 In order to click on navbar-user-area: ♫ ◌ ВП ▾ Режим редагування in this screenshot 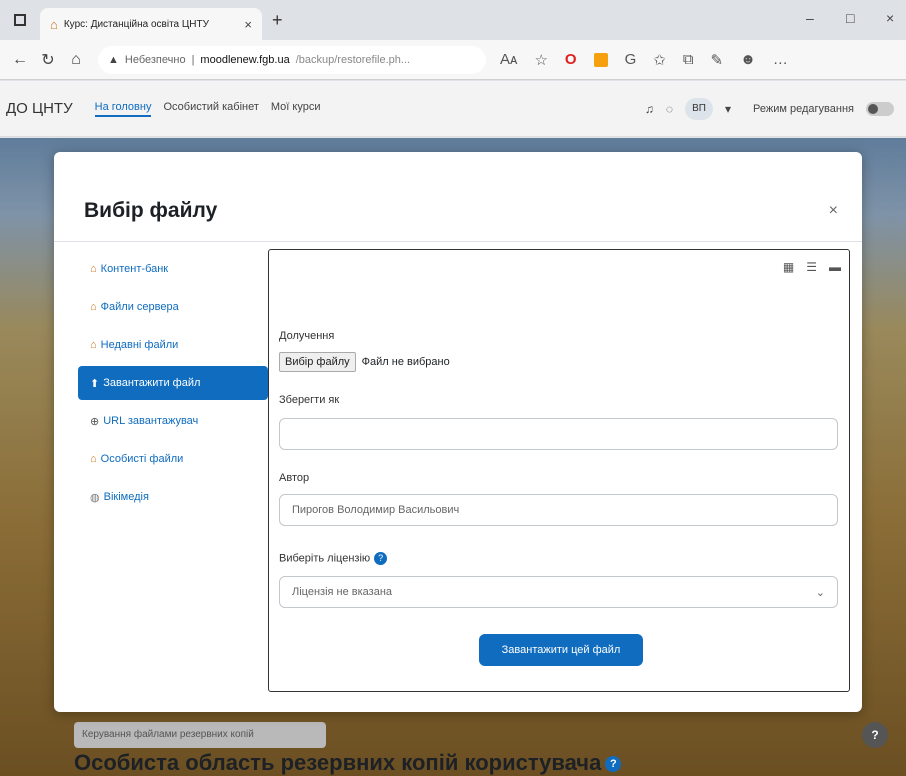, I will do `click(769, 108)`.